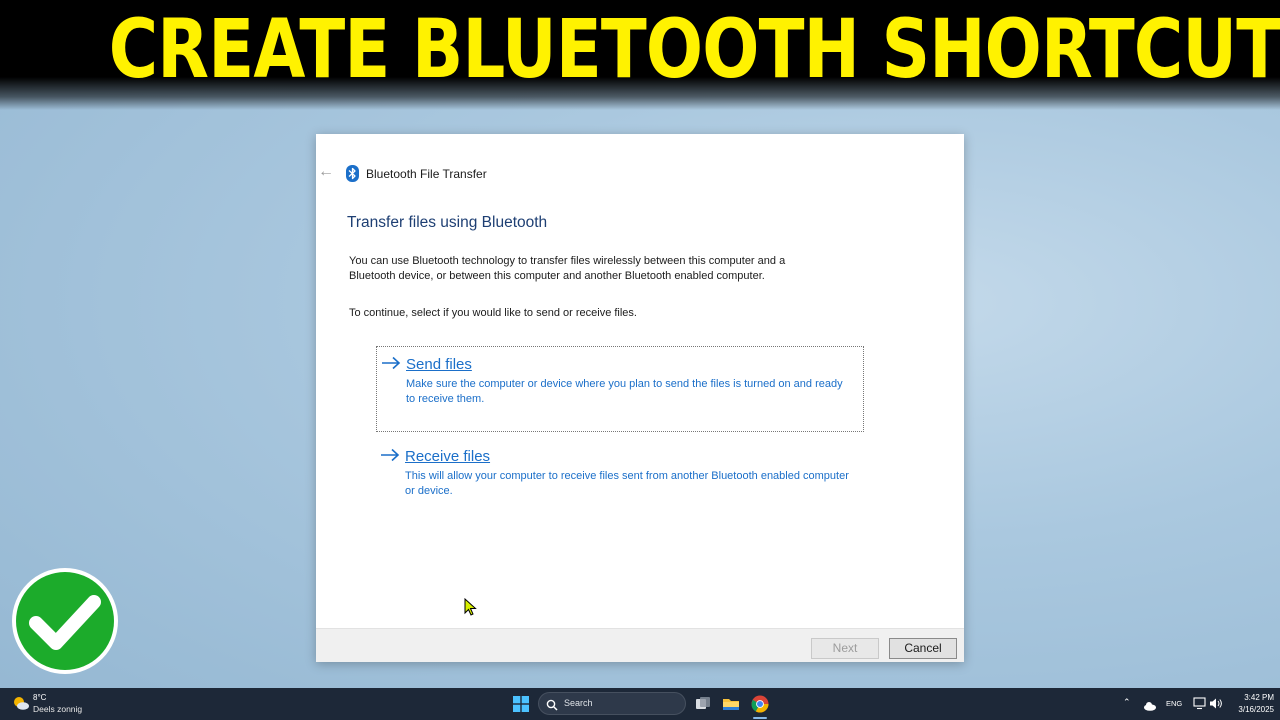 This screenshot has height=720, width=1280. I want to click on green-check-icon, so click(65, 621).